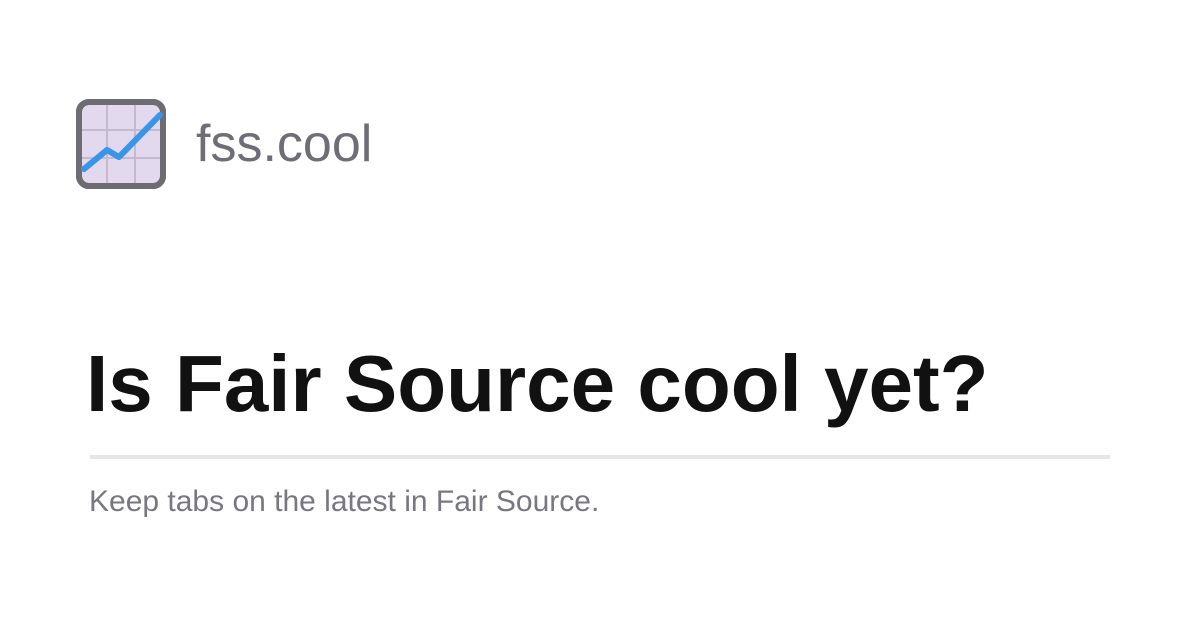 Image resolution: width=1200 pixels, height=630 pixels. What do you see at coordinates (344, 501) in the screenshot?
I see `page-subtitle: Keep tabs on the latest in Fair Source.` at bounding box center [344, 501].